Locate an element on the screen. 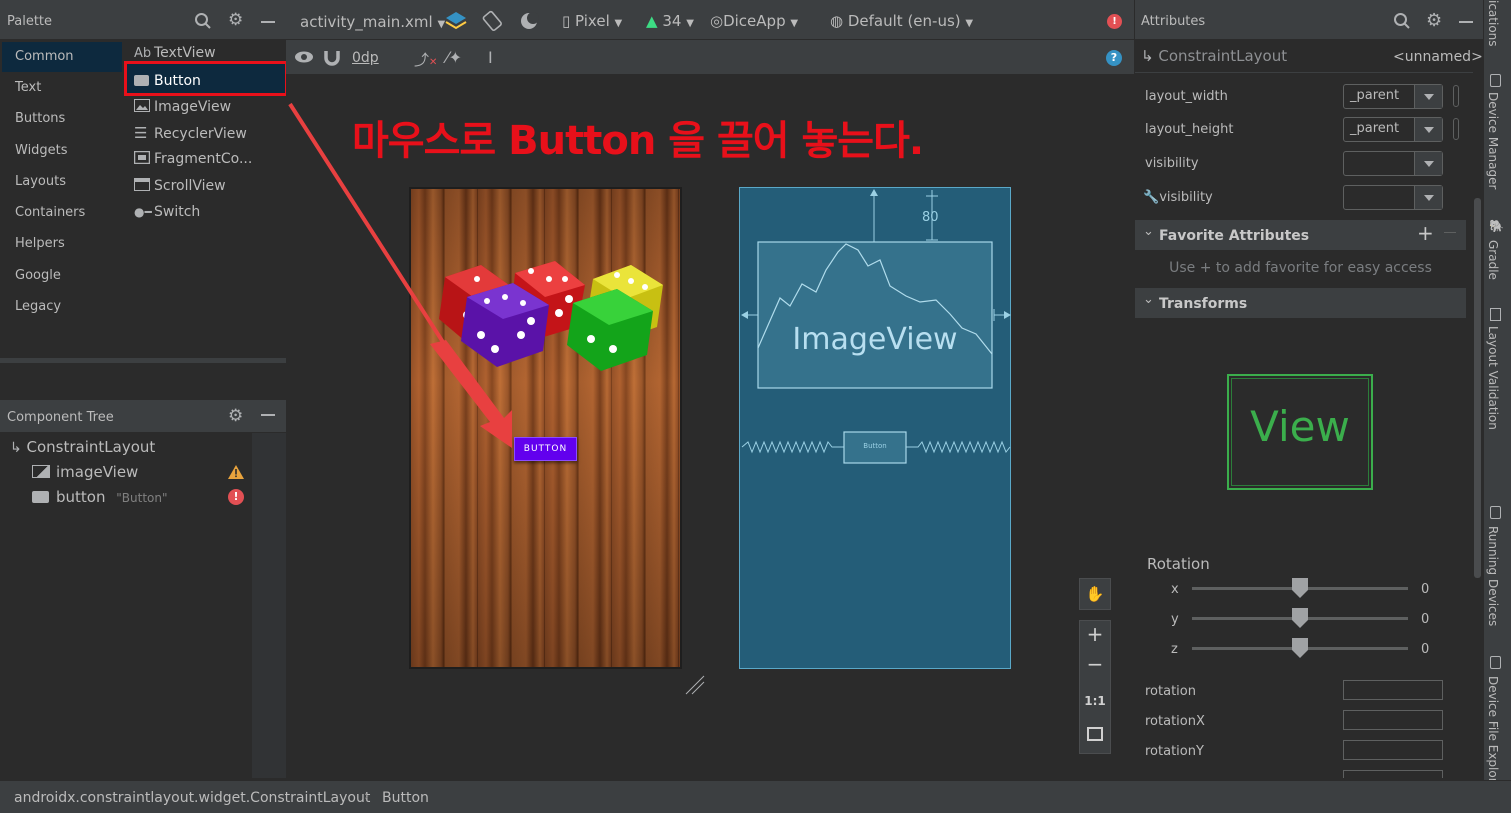  attr-label-layout-height: layout_height is located at coordinates (1189, 129).